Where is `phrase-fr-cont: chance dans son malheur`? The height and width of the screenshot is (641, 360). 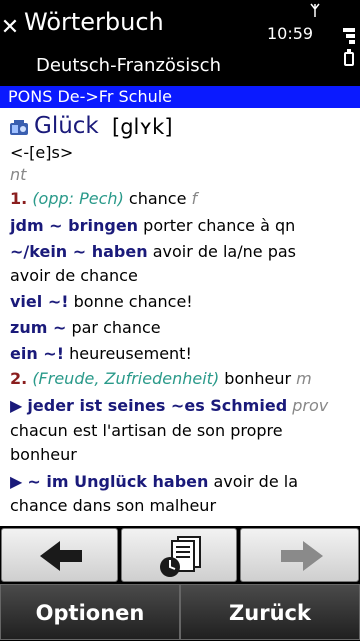
phrase-fr-cont: chance dans son malheur is located at coordinates (113, 505).